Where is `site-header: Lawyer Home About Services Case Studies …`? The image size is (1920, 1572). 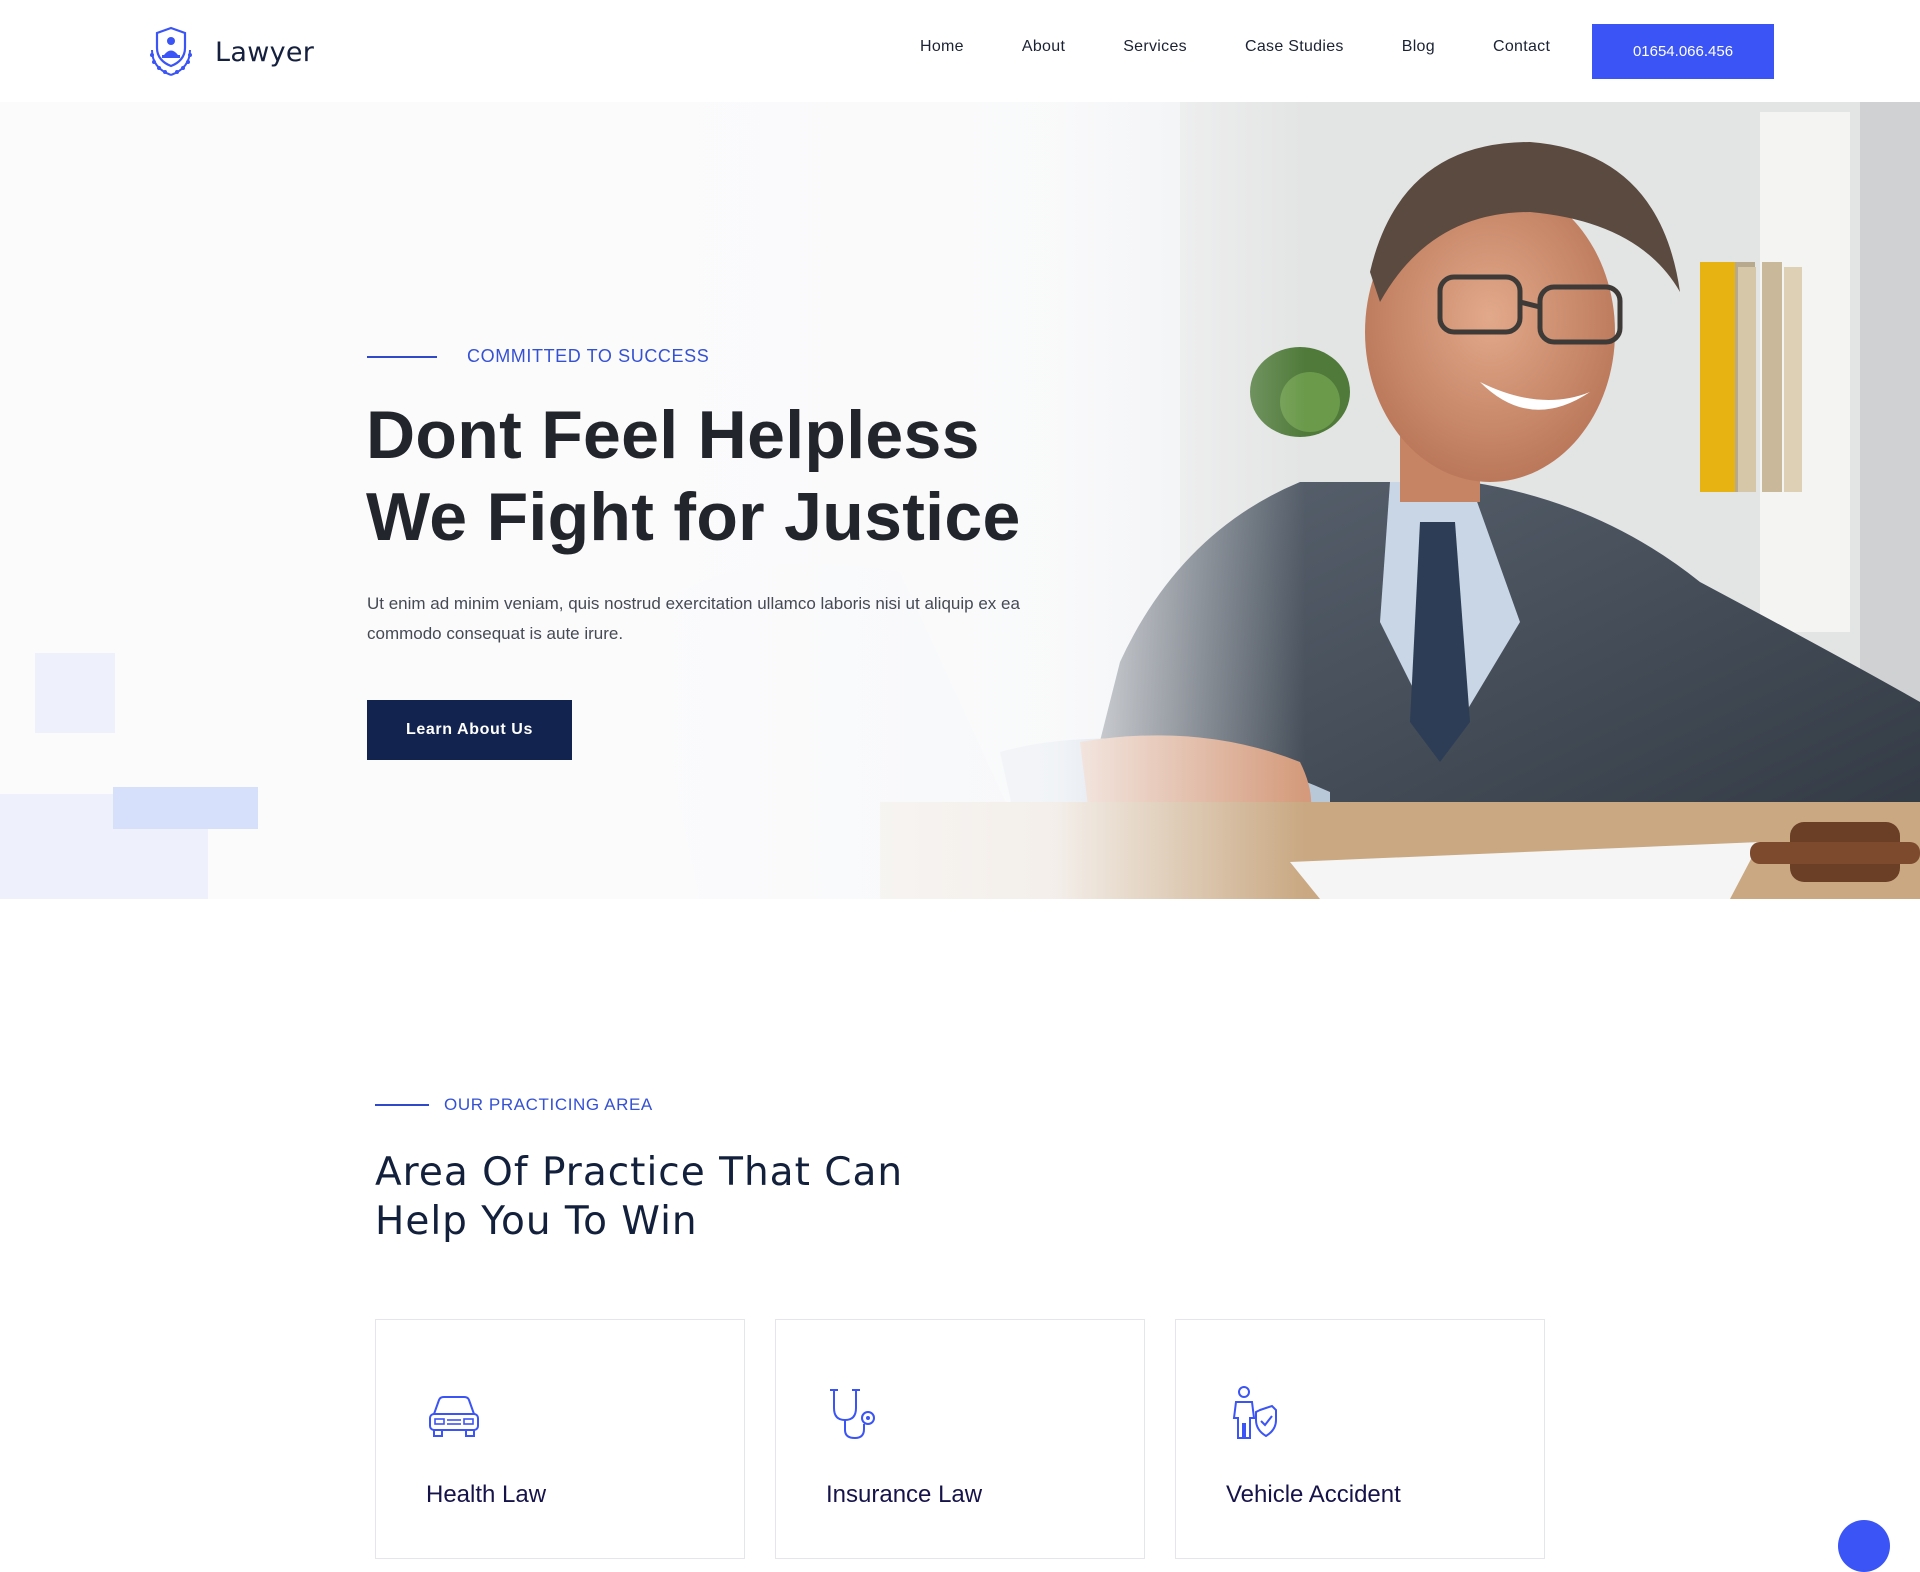
site-header: Lawyer Home About Services Case Studies … is located at coordinates (960, 51).